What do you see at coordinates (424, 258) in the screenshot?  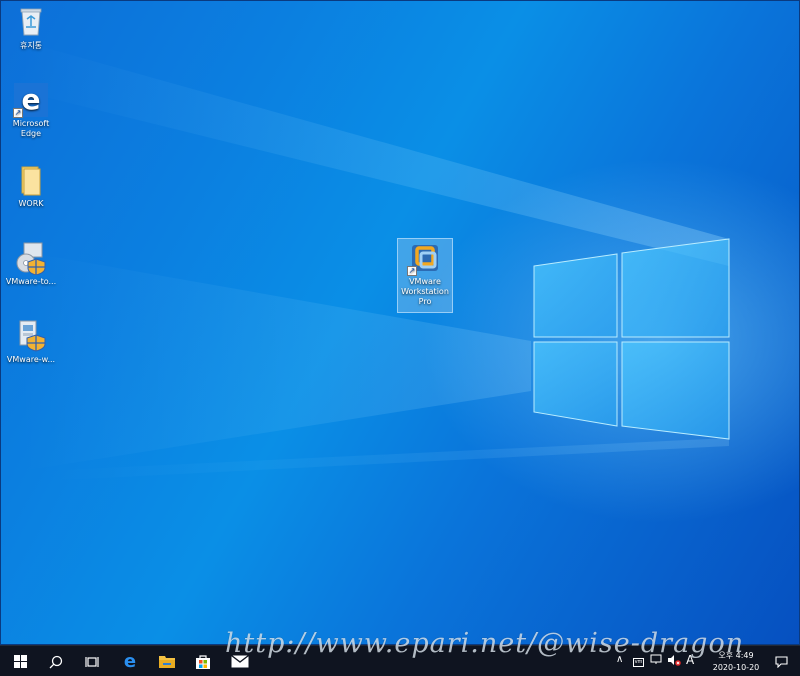 I see `vmware-workstation-icon: ↗` at bounding box center [424, 258].